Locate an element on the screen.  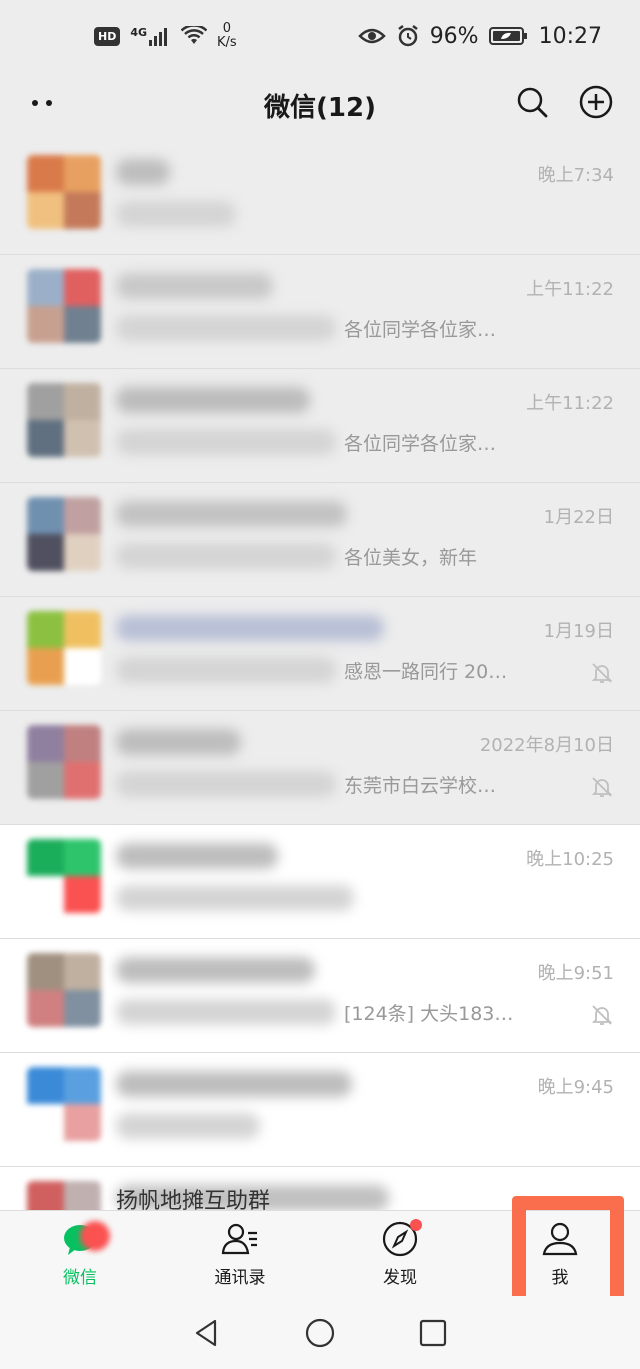
tab-label: 我 is located at coordinates (560, 1278).